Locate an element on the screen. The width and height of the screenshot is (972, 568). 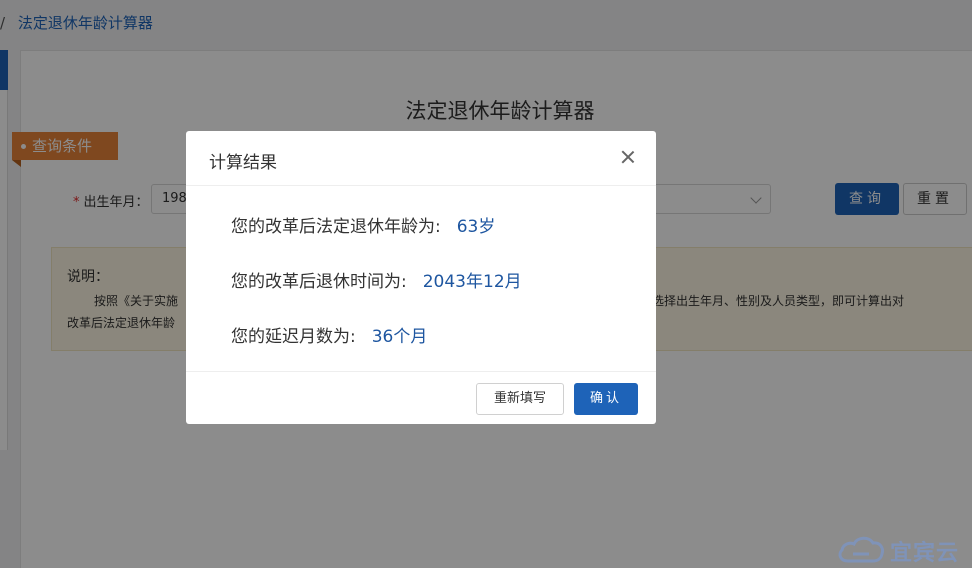
watermark: 宜宾云 is located at coordinates (904, 549).